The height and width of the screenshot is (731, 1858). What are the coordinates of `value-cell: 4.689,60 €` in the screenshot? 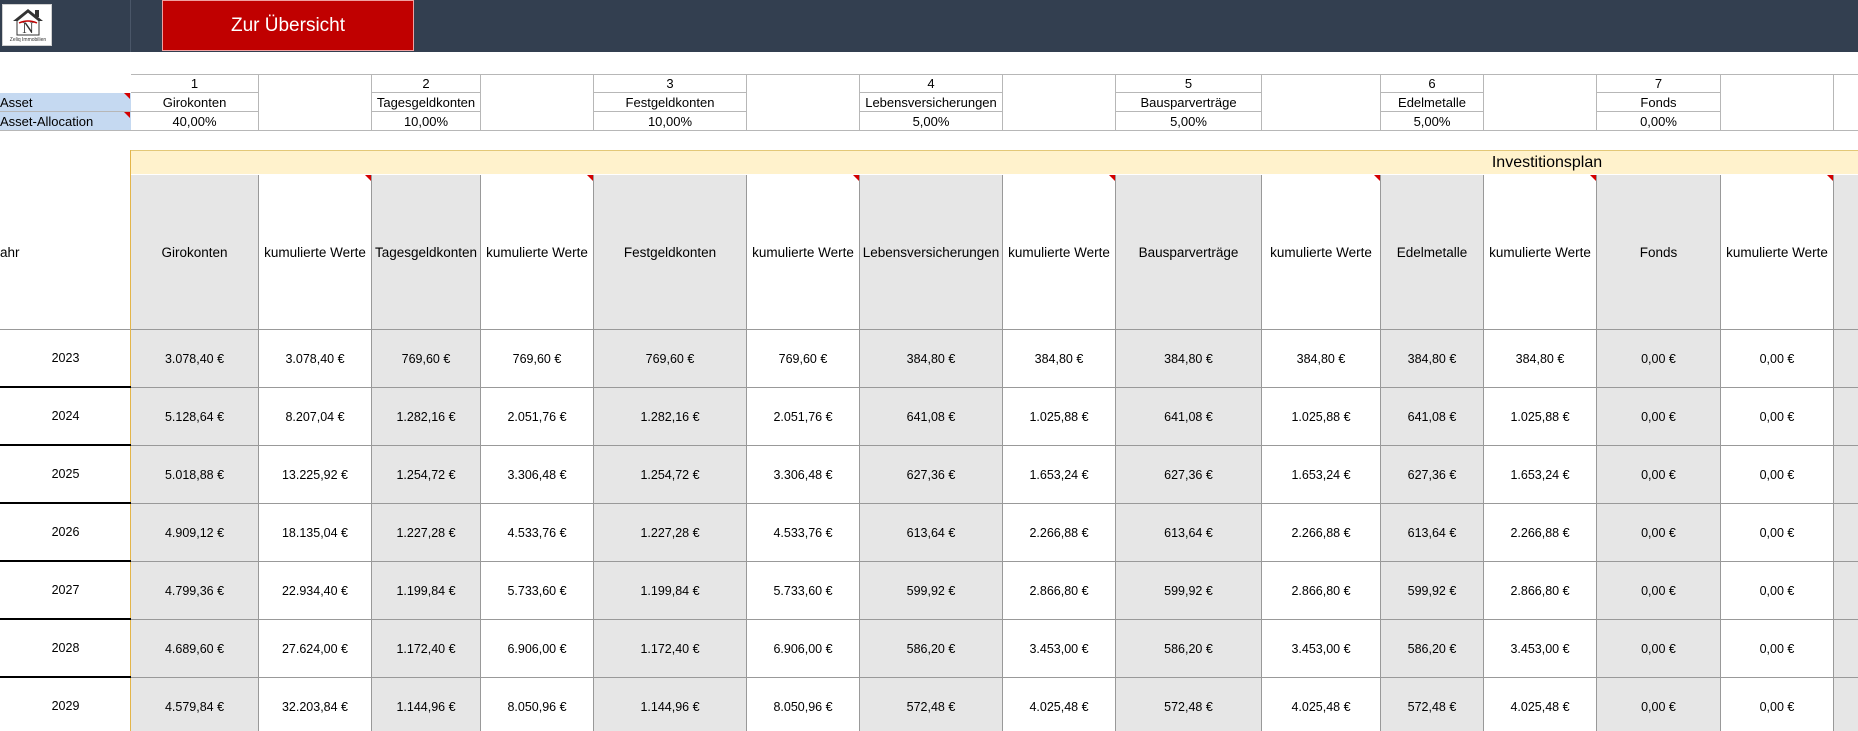 It's located at (195, 649).